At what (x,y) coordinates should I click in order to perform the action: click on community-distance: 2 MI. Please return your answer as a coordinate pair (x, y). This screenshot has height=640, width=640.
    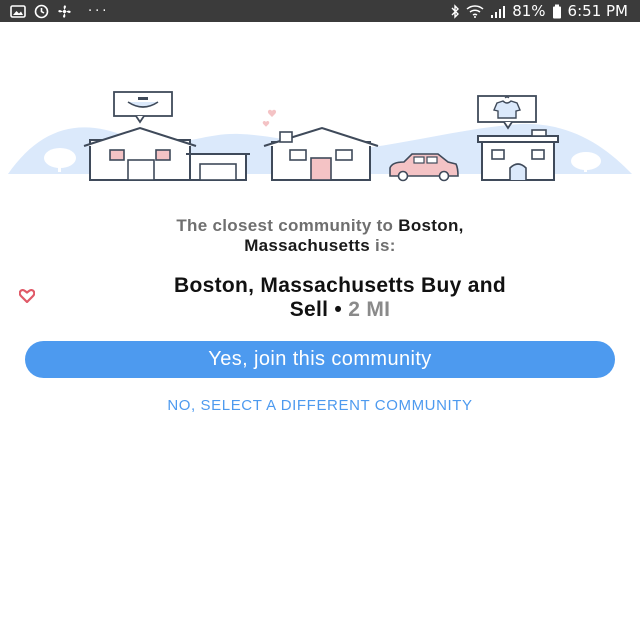
    Looking at the image, I should click on (369, 309).